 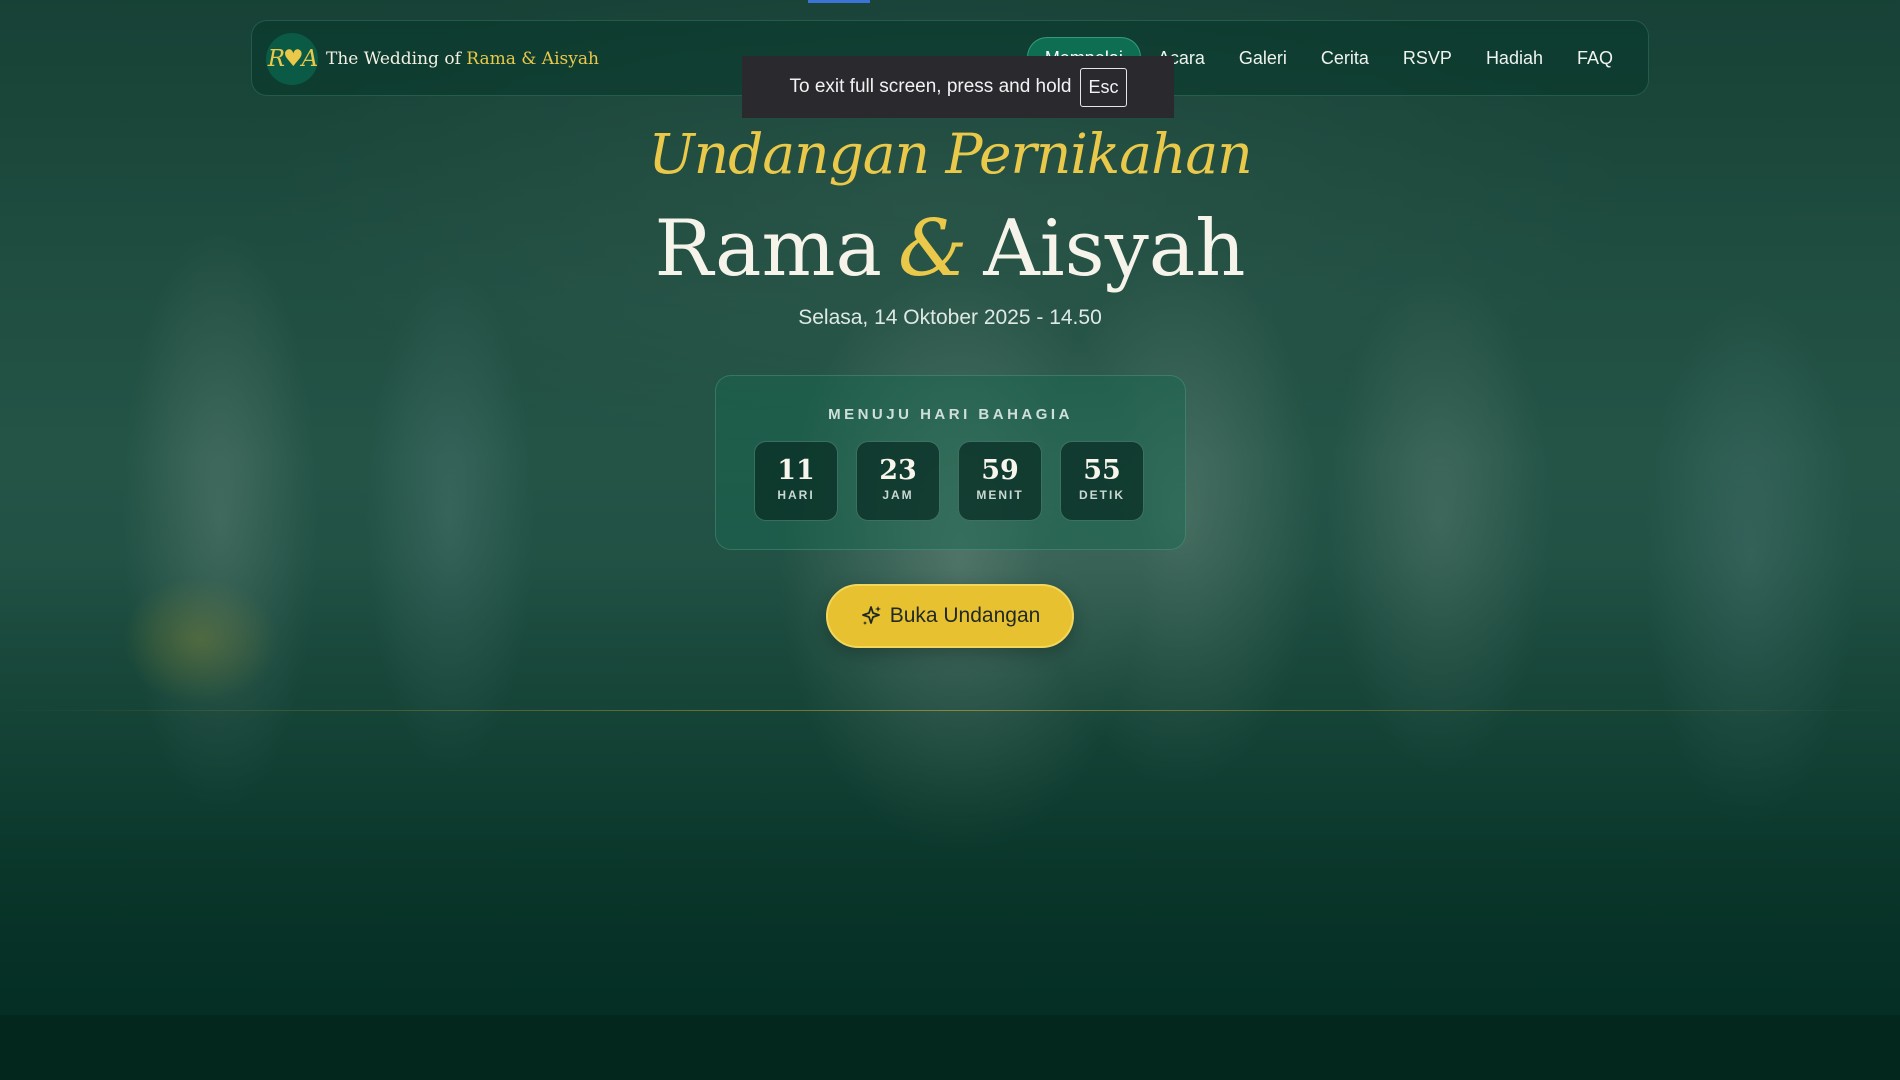 I want to click on next-section-band, so click(x=950, y=1047).